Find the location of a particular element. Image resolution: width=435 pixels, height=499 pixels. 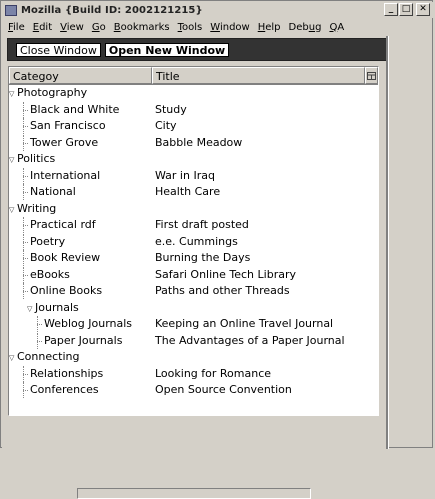

tree-cell-category: Tower Grove is located at coordinates (80, 143).